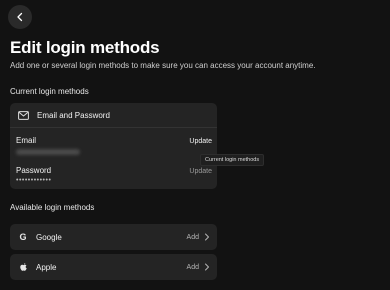 This screenshot has height=290, width=390. I want to click on apple-icon, so click(23, 267).